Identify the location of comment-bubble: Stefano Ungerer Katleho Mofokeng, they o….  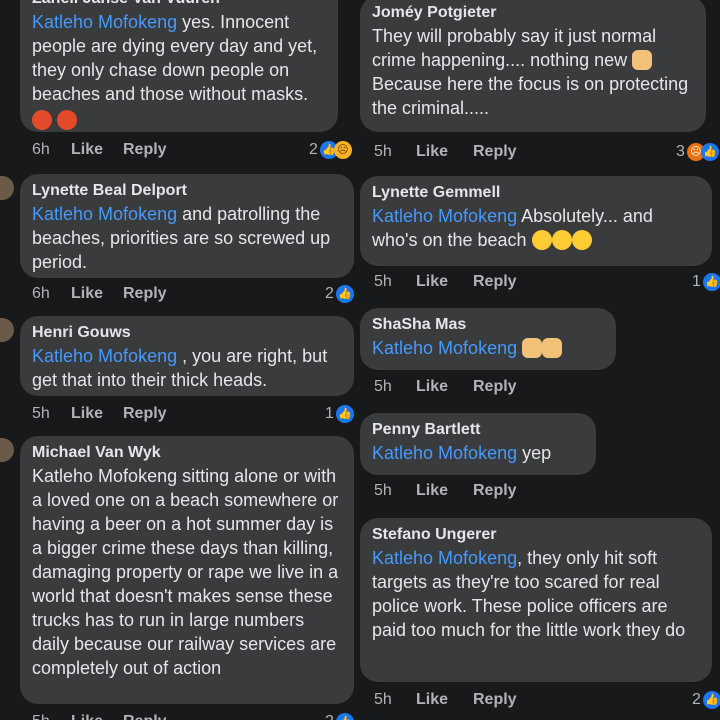
(536, 600).